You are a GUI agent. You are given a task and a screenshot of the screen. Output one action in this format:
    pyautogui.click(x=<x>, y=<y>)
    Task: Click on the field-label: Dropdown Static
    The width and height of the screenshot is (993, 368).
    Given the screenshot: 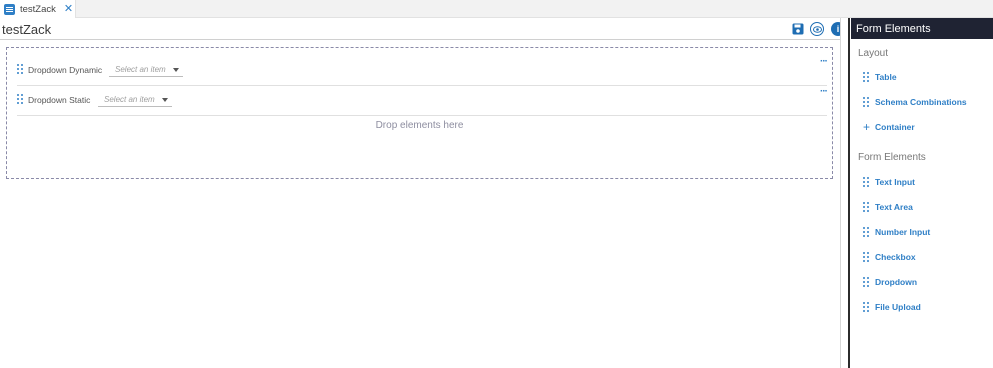 What is the action you would take?
    pyautogui.click(x=59, y=100)
    